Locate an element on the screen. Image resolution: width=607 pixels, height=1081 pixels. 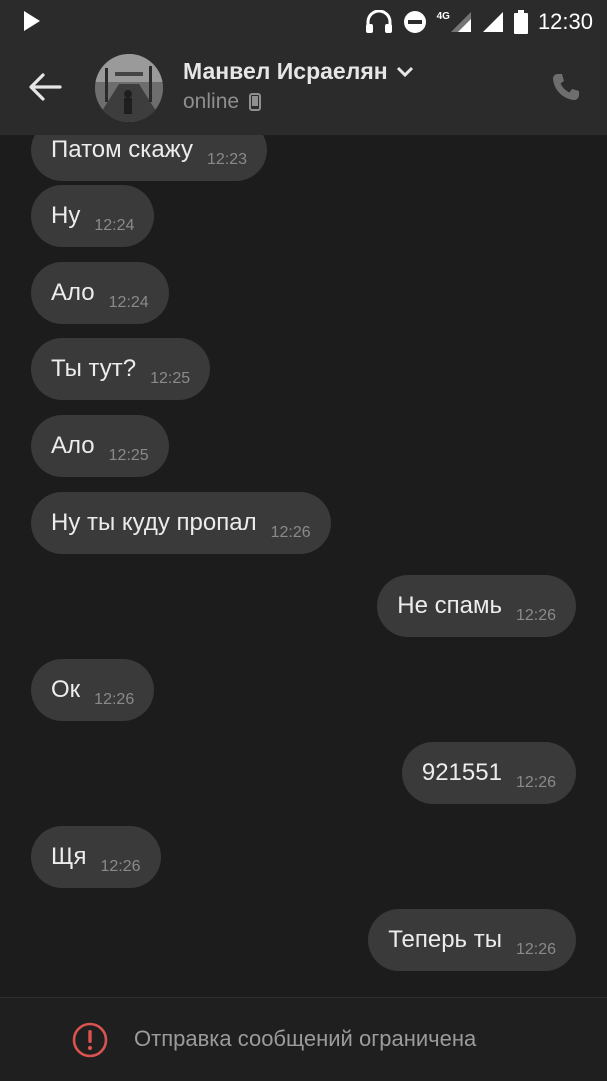
signal-icon is located at coordinates (460, 22).